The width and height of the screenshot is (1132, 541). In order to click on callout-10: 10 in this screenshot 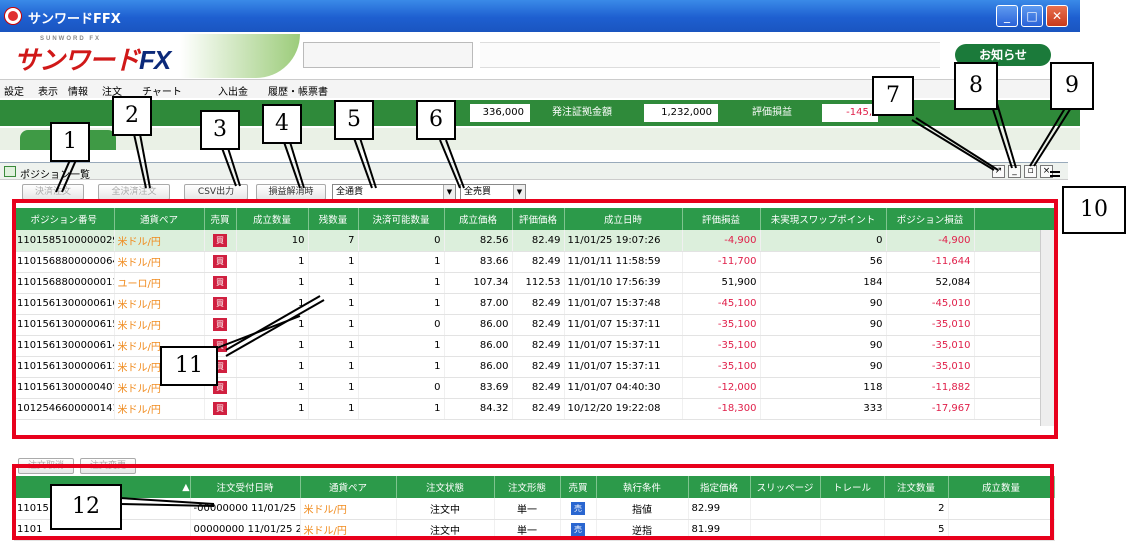, I will do `click(1094, 210)`.